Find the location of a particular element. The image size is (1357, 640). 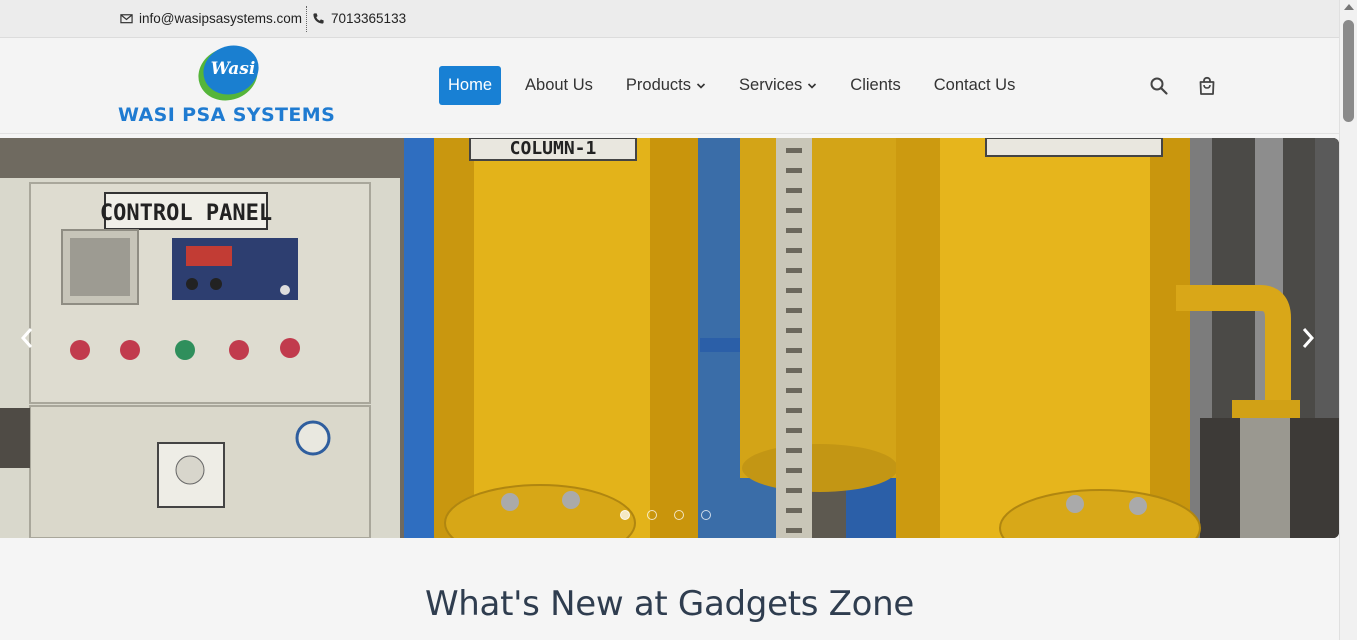

section-title: What's New at Gadgets Zone is located at coordinates (669, 604).